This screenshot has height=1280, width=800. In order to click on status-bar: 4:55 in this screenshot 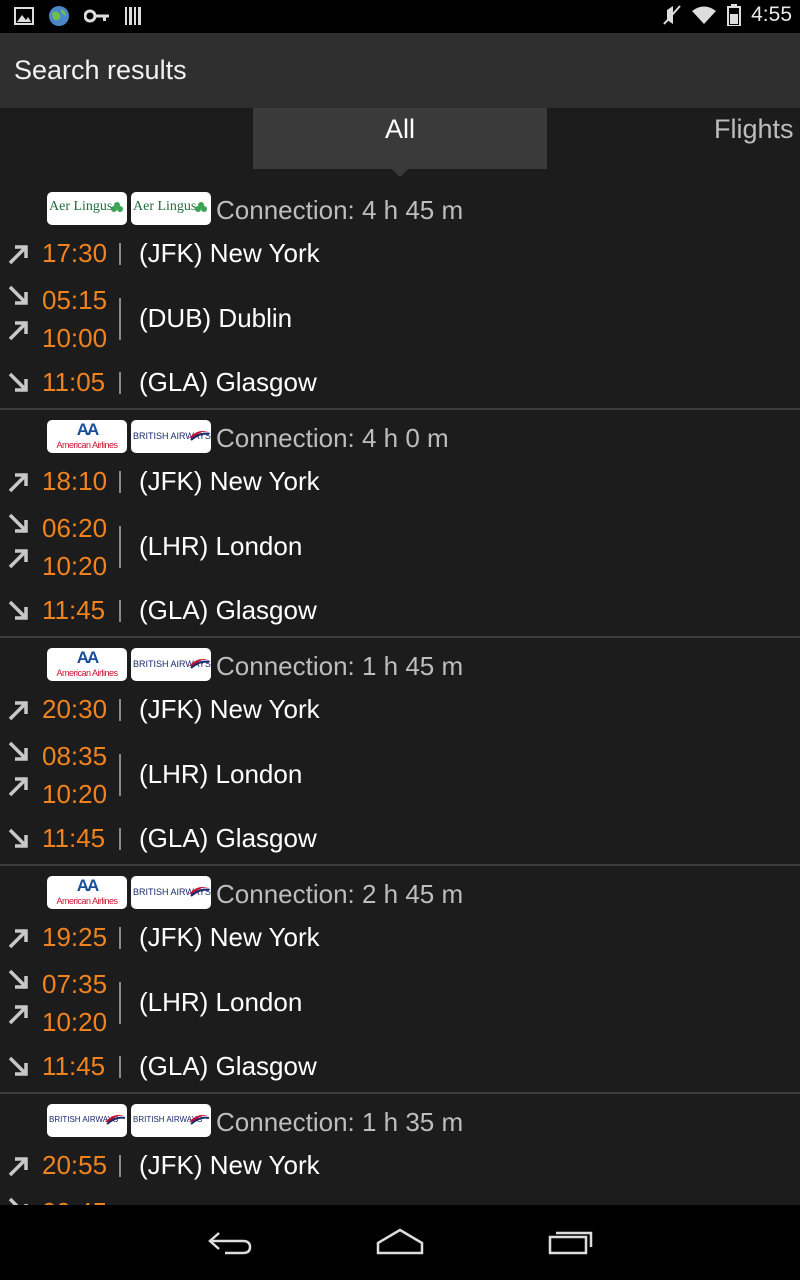, I will do `click(400, 16)`.